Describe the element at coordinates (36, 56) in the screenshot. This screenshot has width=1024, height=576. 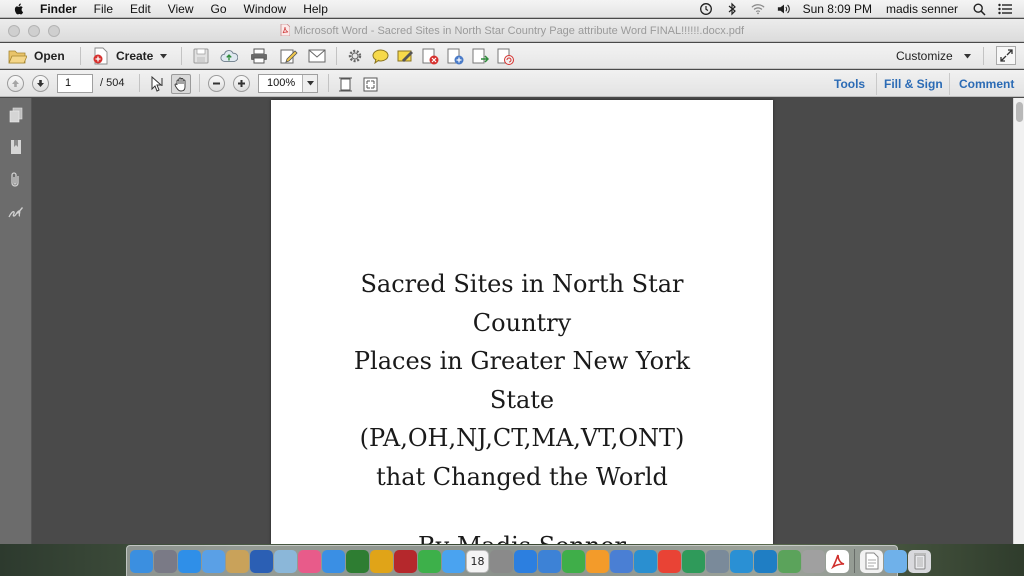
I see `open-button: Open` at that location.